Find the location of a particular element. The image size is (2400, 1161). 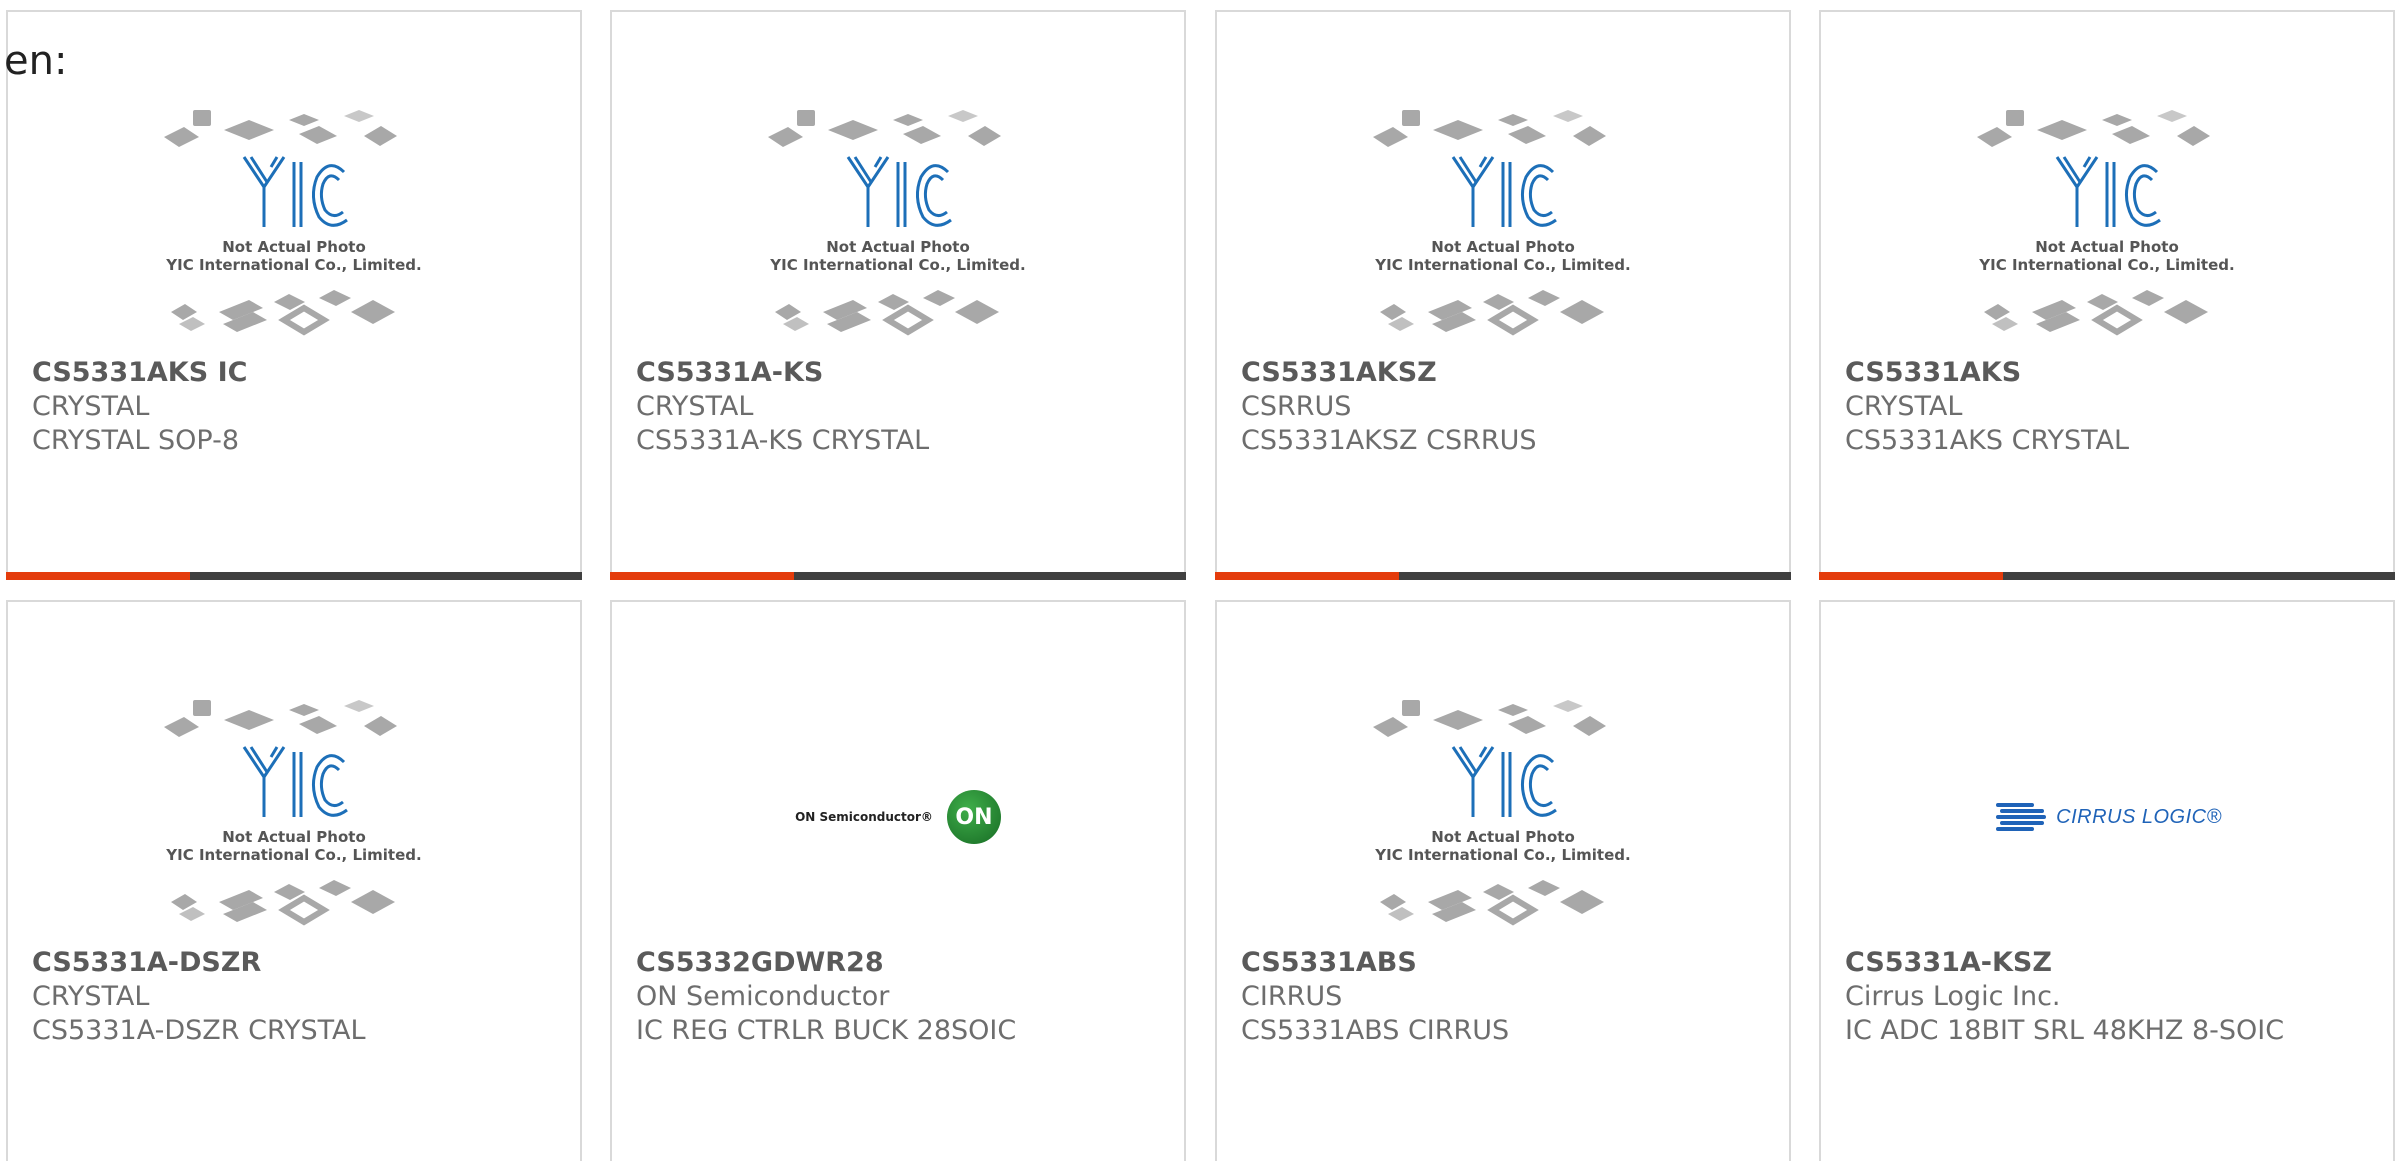

part-number-link: CS5332GDWR28 is located at coordinates (905, 963).